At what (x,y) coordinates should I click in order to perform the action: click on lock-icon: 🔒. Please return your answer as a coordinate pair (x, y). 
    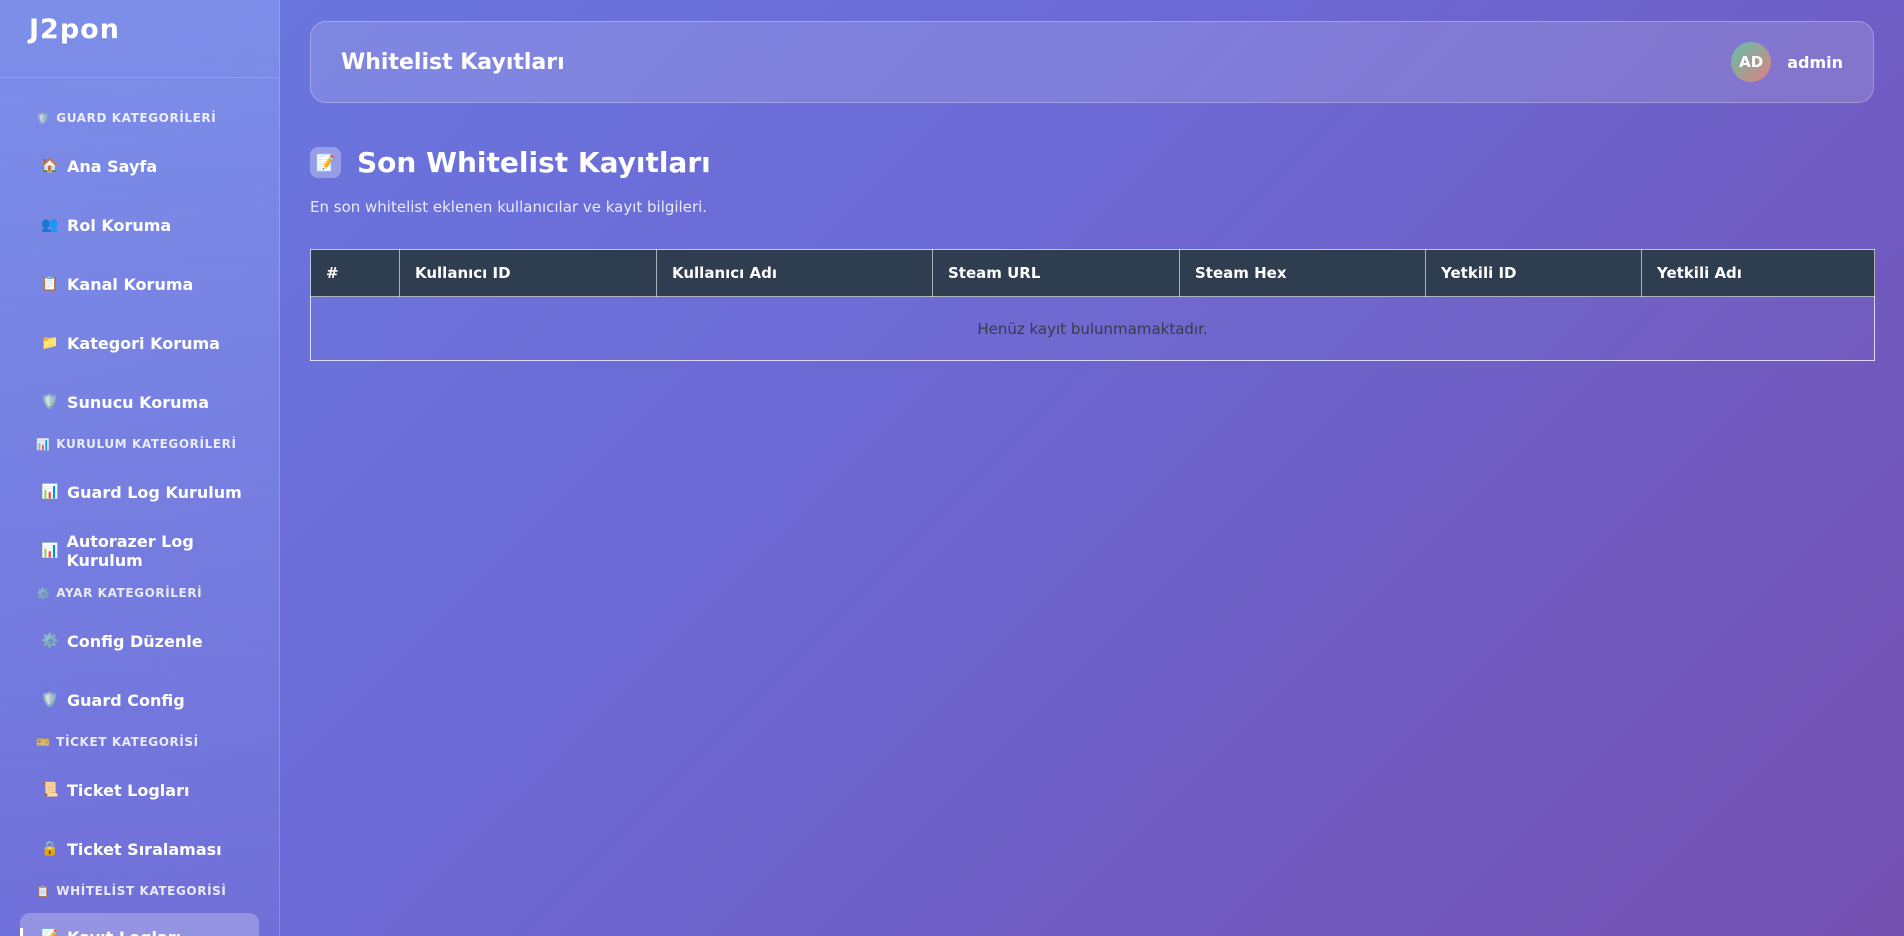
    Looking at the image, I should click on (50, 849).